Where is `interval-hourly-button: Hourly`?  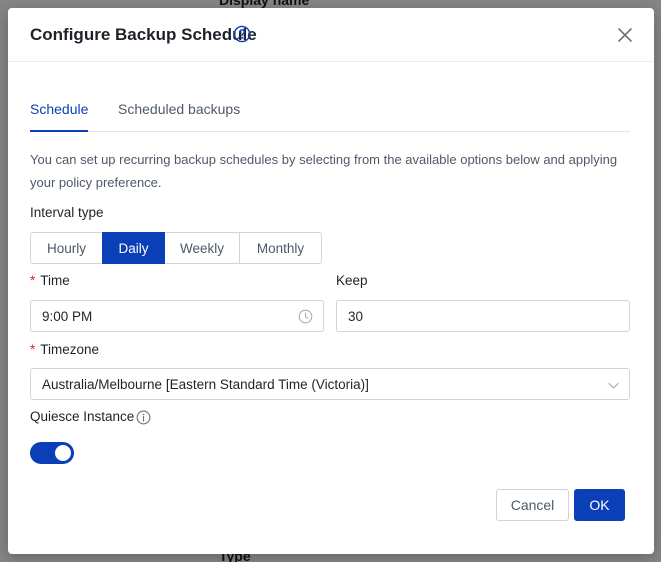 interval-hourly-button: Hourly is located at coordinates (66, 248).